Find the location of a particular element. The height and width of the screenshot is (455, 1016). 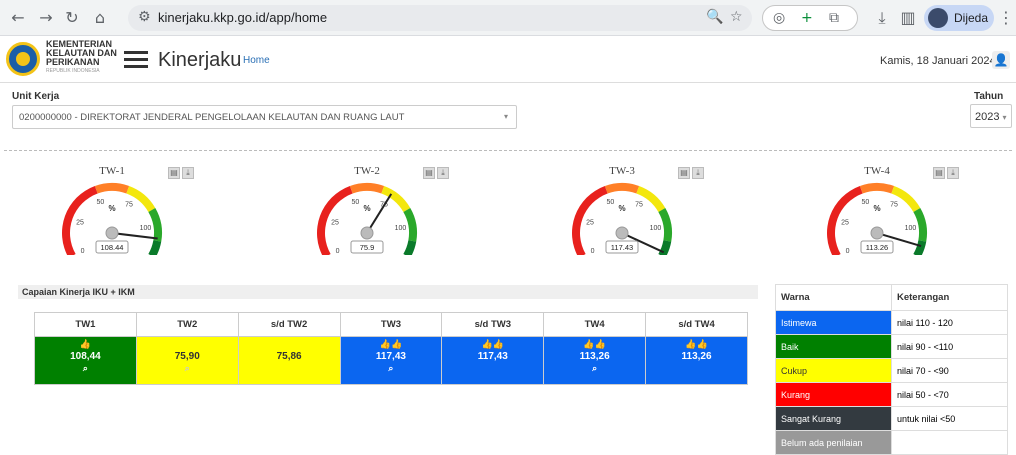

gauge-hub is located at coordinates (367, 233).